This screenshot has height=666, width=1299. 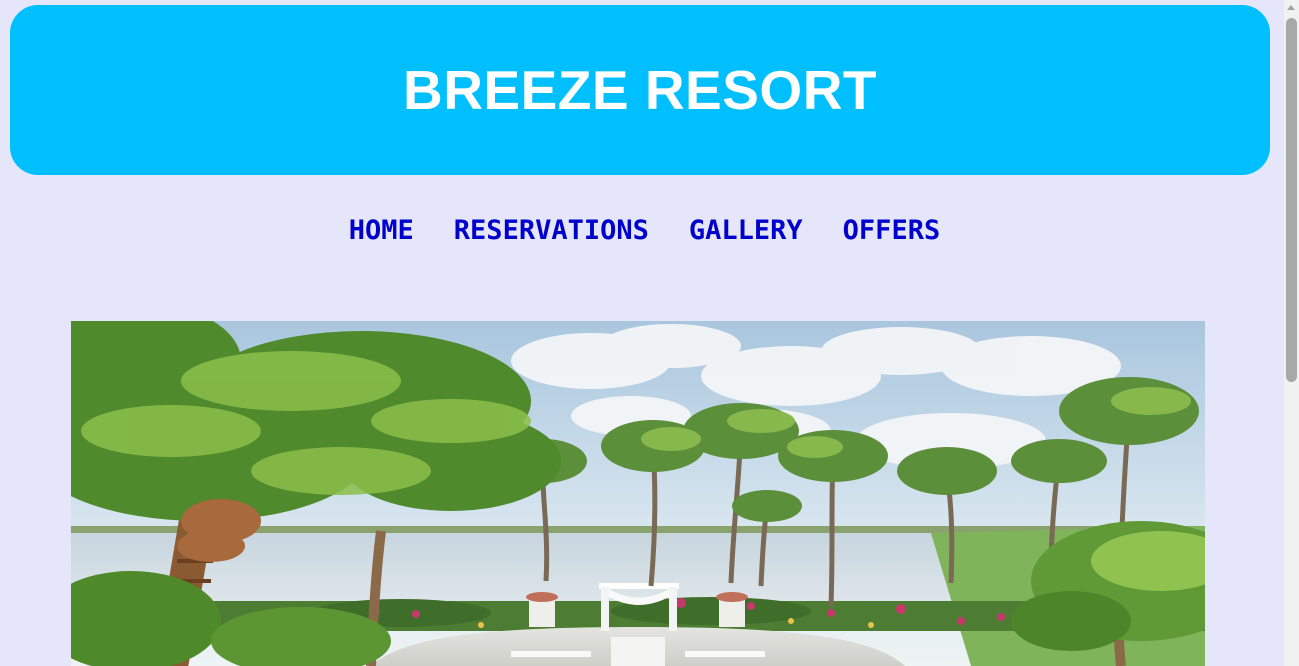 I want to click on site-title: BREEZE RESORT, so click(x=640, y=90).